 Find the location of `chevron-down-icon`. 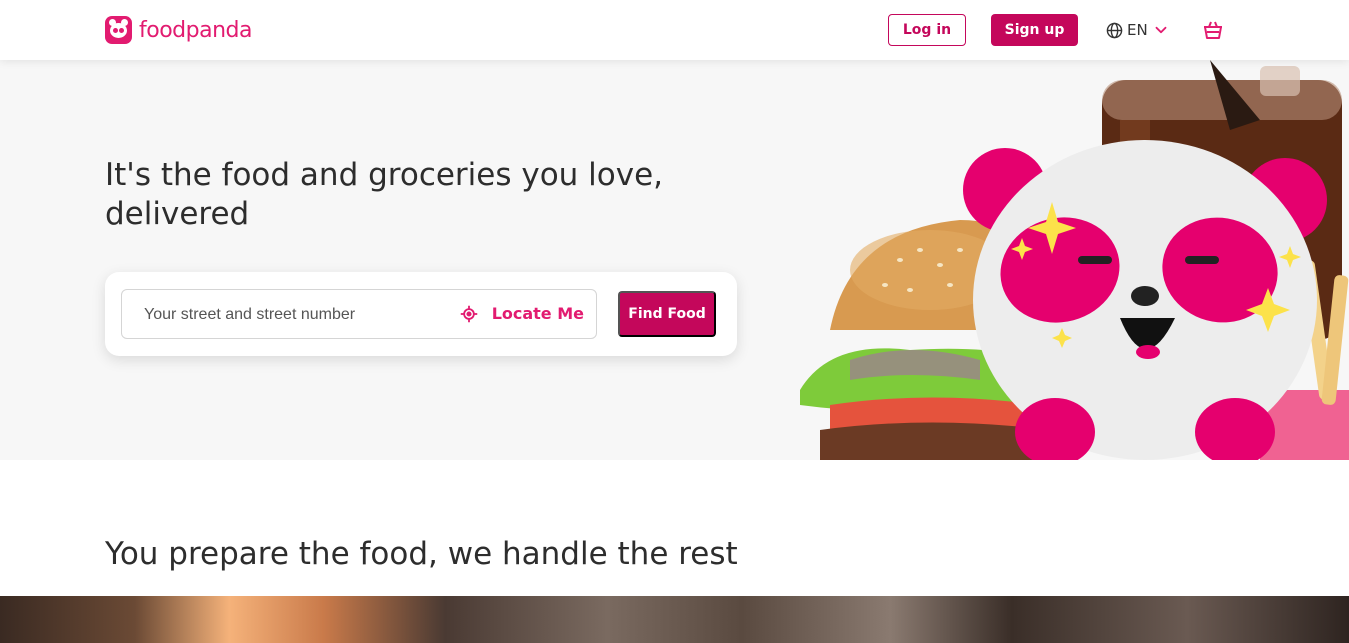

chevron-down-icon is located at coordinates (1161, 30).